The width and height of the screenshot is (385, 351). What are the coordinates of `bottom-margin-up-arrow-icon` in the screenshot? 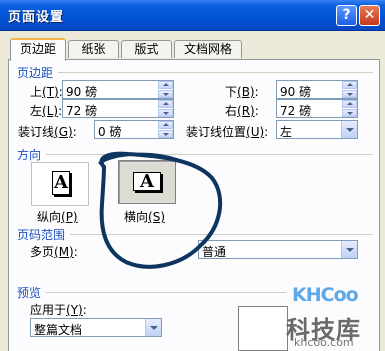 It's located at (349, 85).